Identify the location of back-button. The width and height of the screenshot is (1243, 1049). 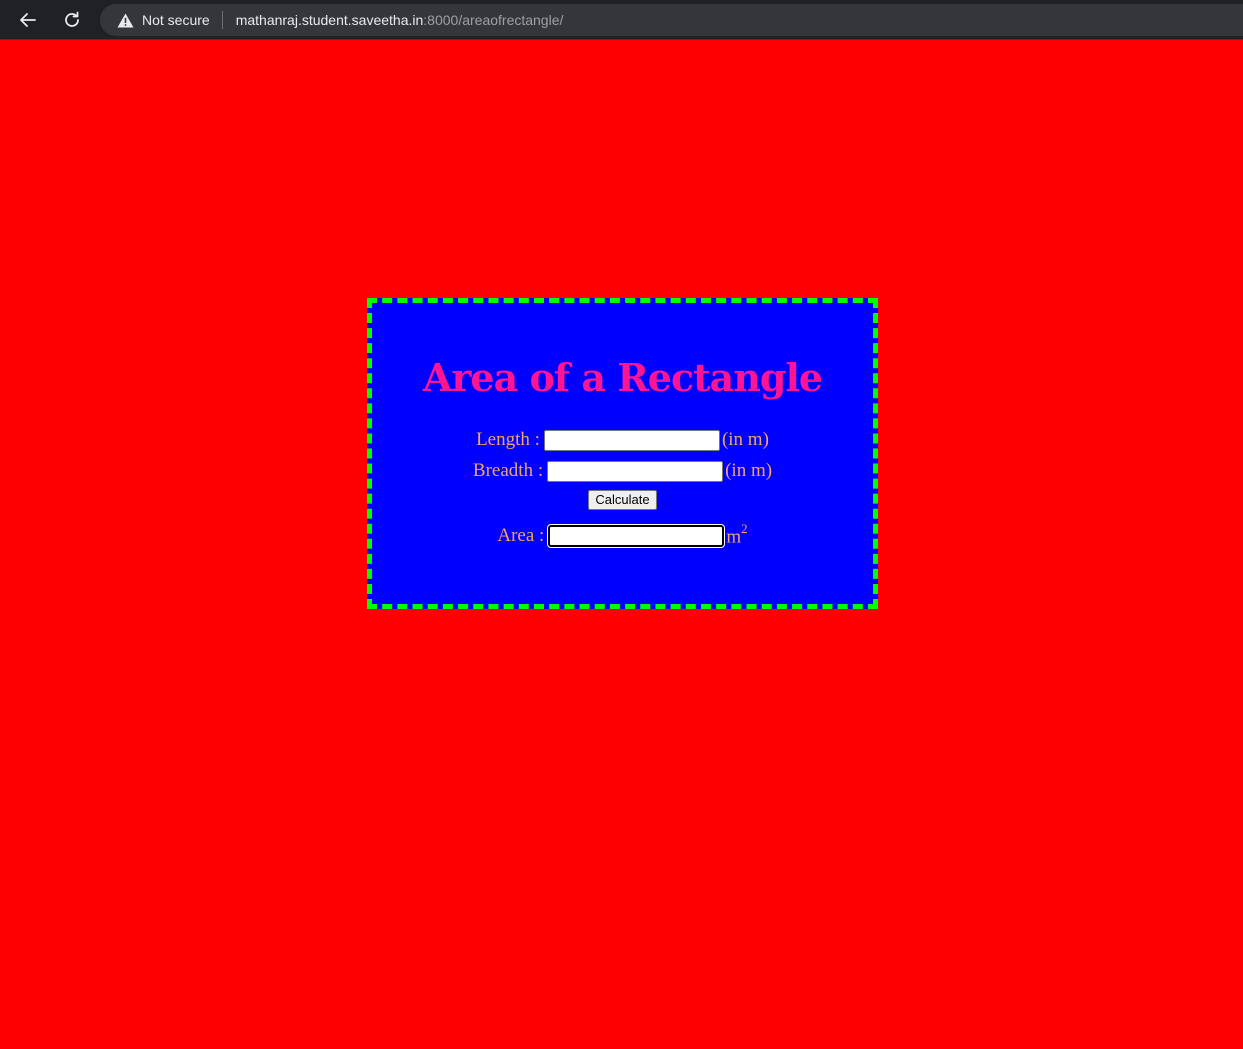
(28, 20).